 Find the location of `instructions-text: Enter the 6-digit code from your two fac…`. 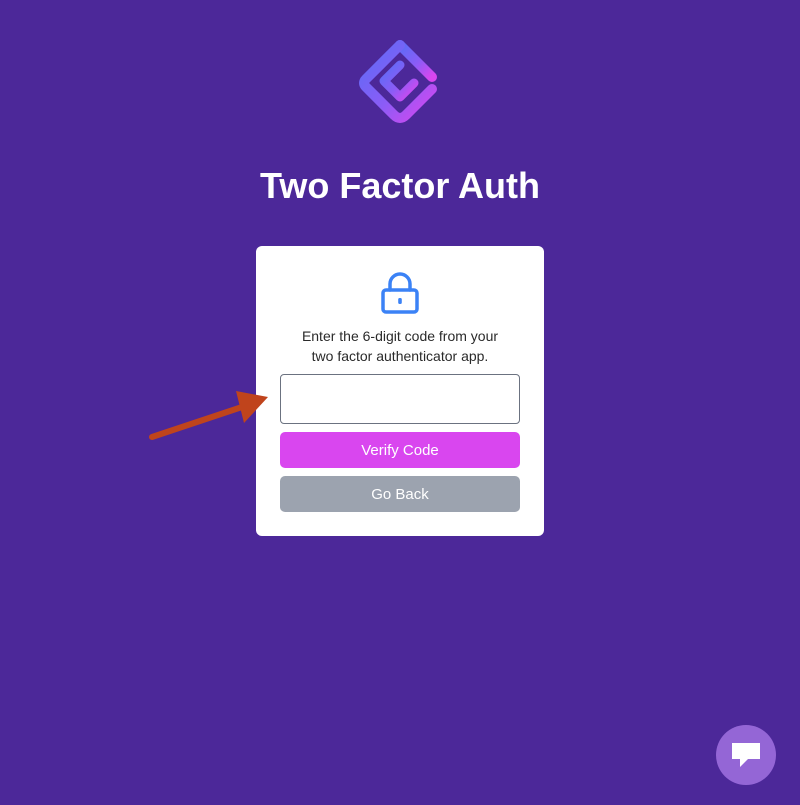

instructions-text: Enter the 6-digit code from your two fac… is located at coordinates (400, 346).